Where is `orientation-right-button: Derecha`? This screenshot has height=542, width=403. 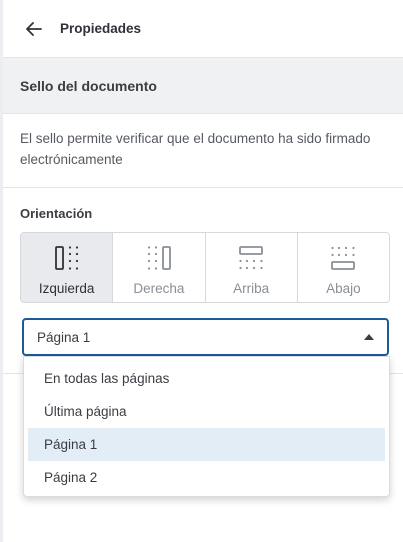
orientation-right-button: Derecha is located at coordinates (159, 267).